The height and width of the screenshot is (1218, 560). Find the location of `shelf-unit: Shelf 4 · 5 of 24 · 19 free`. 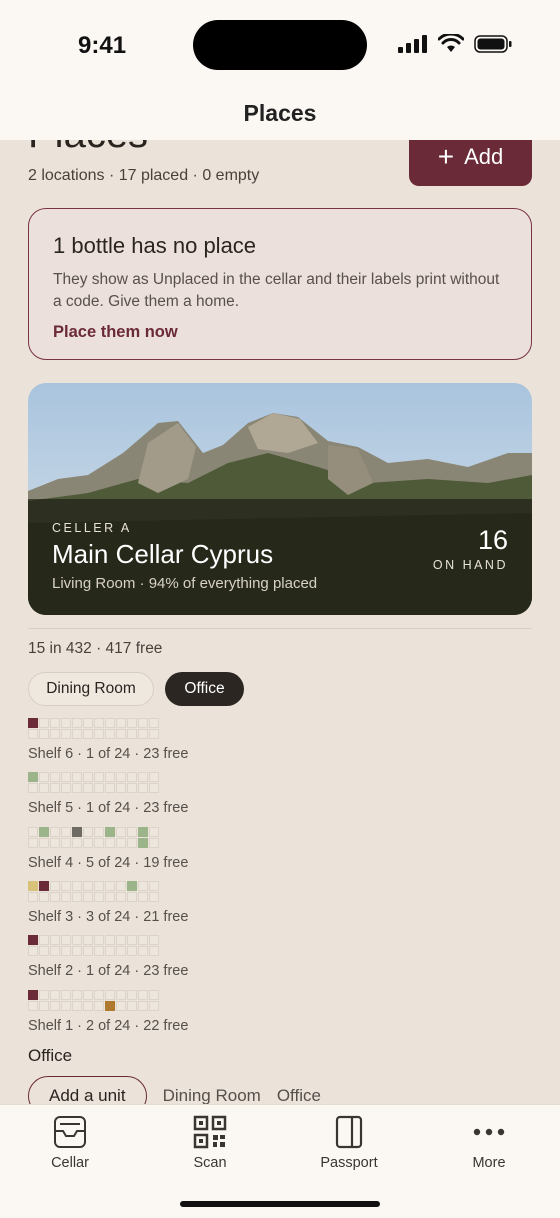

shelf-unit: Shelf 4 · 5 of 24 · 19 free is located at coordinates (178, 849).